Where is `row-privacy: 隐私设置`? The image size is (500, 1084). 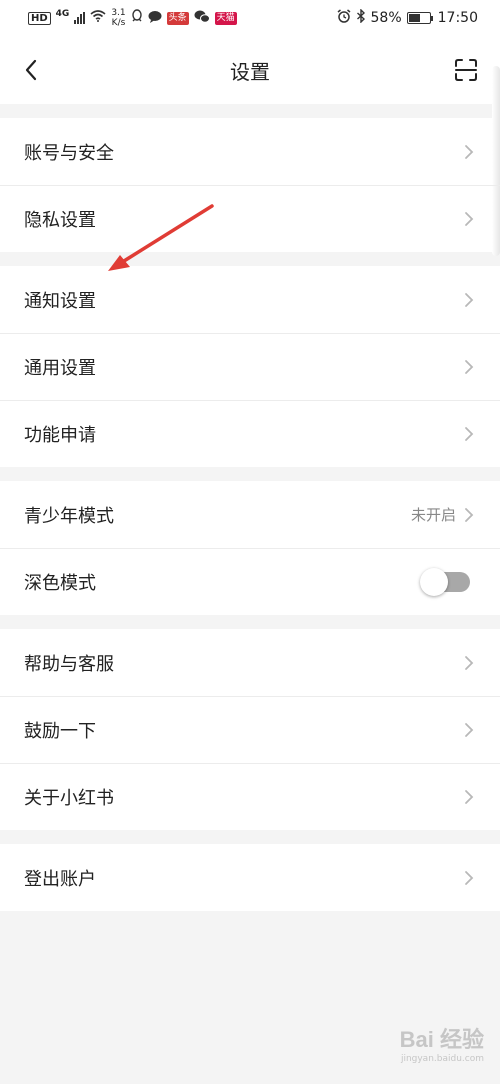
row-privacy: 隐私设置 is located at coordinates (250, 218).